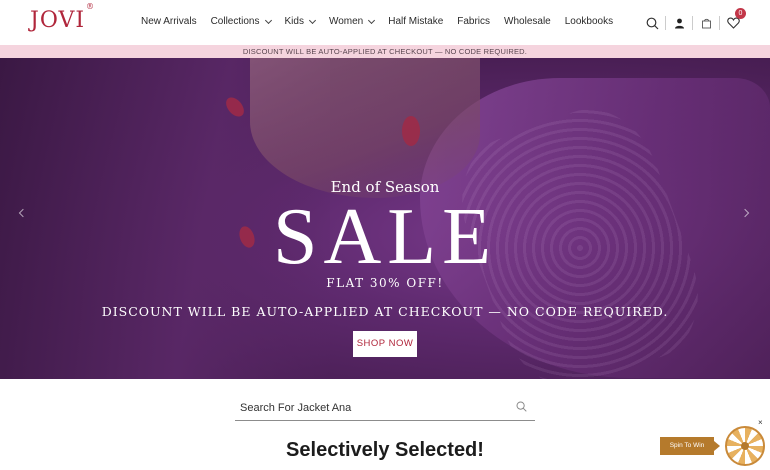  What do you see at coordinates (370, 408) in the screenshot?
I see `search-input` at bounding box center [370, 408].